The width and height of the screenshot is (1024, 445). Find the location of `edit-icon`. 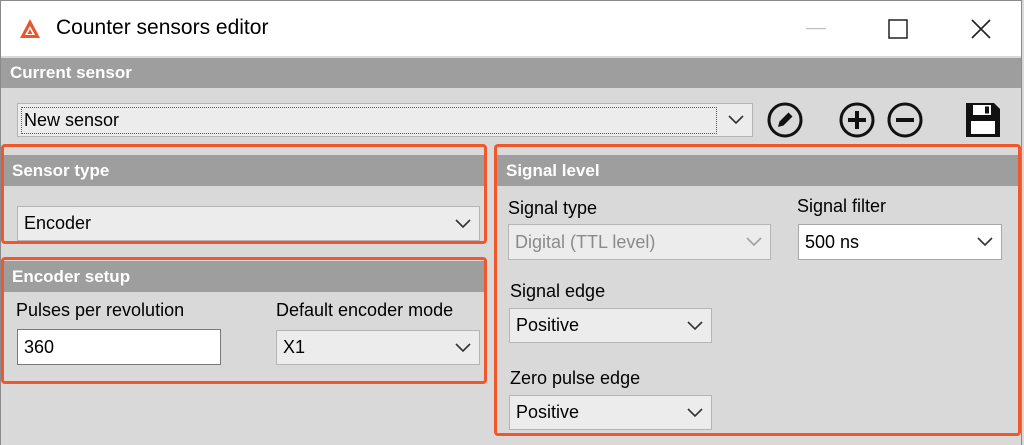

edit-icon is located at coordinates (785, 120).